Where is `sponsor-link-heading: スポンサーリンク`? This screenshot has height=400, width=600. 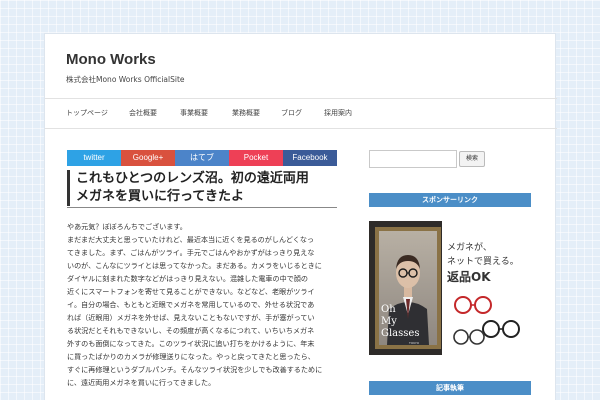
sponsor-link-heading: スポンサーリンク is located at coordinates (450, 200).